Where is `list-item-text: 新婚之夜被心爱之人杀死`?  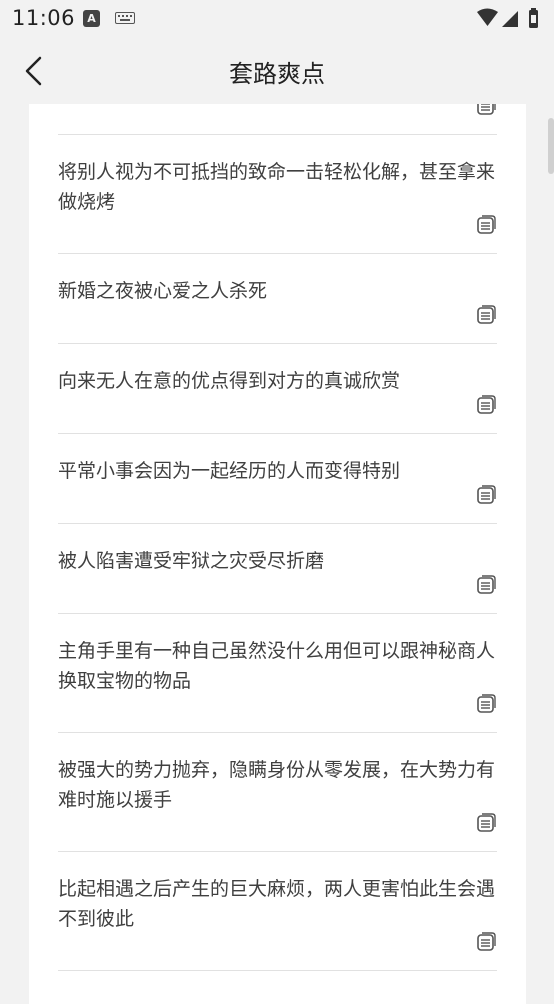 list-item-text: 新婚之夜被心爱之人杀死 is located at coordinates (163, 291).